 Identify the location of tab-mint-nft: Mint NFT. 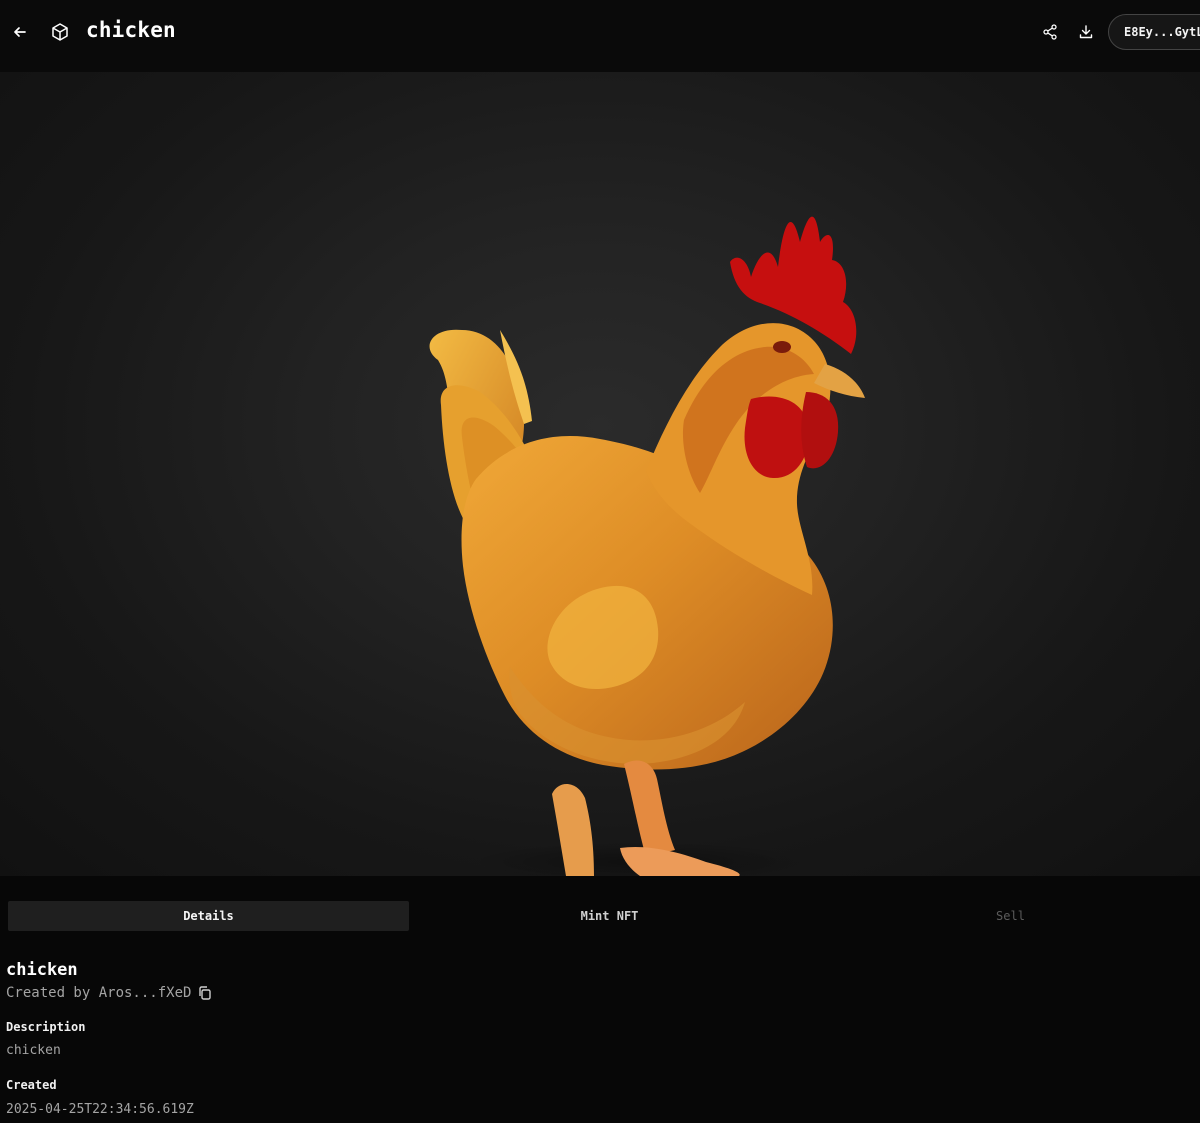
(609, 916).